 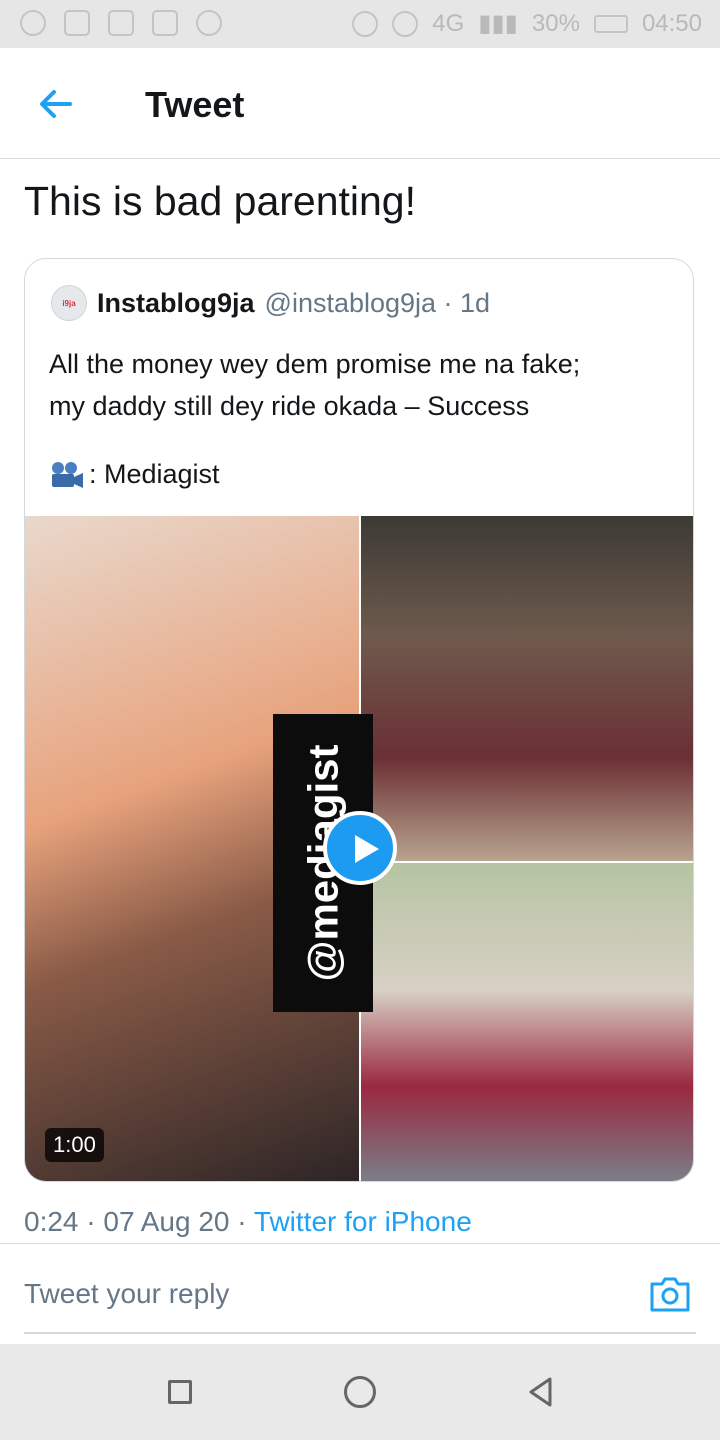 What do you see at coordinates (165, 23) in the screenshot?
I see `image-icon` at bounding box center [165, 23].